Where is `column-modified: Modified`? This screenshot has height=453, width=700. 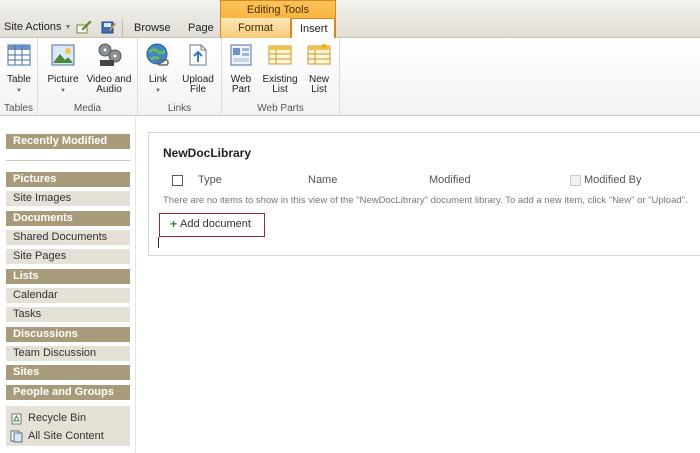
column-modified: Modified is located at coordinates (450, 180).